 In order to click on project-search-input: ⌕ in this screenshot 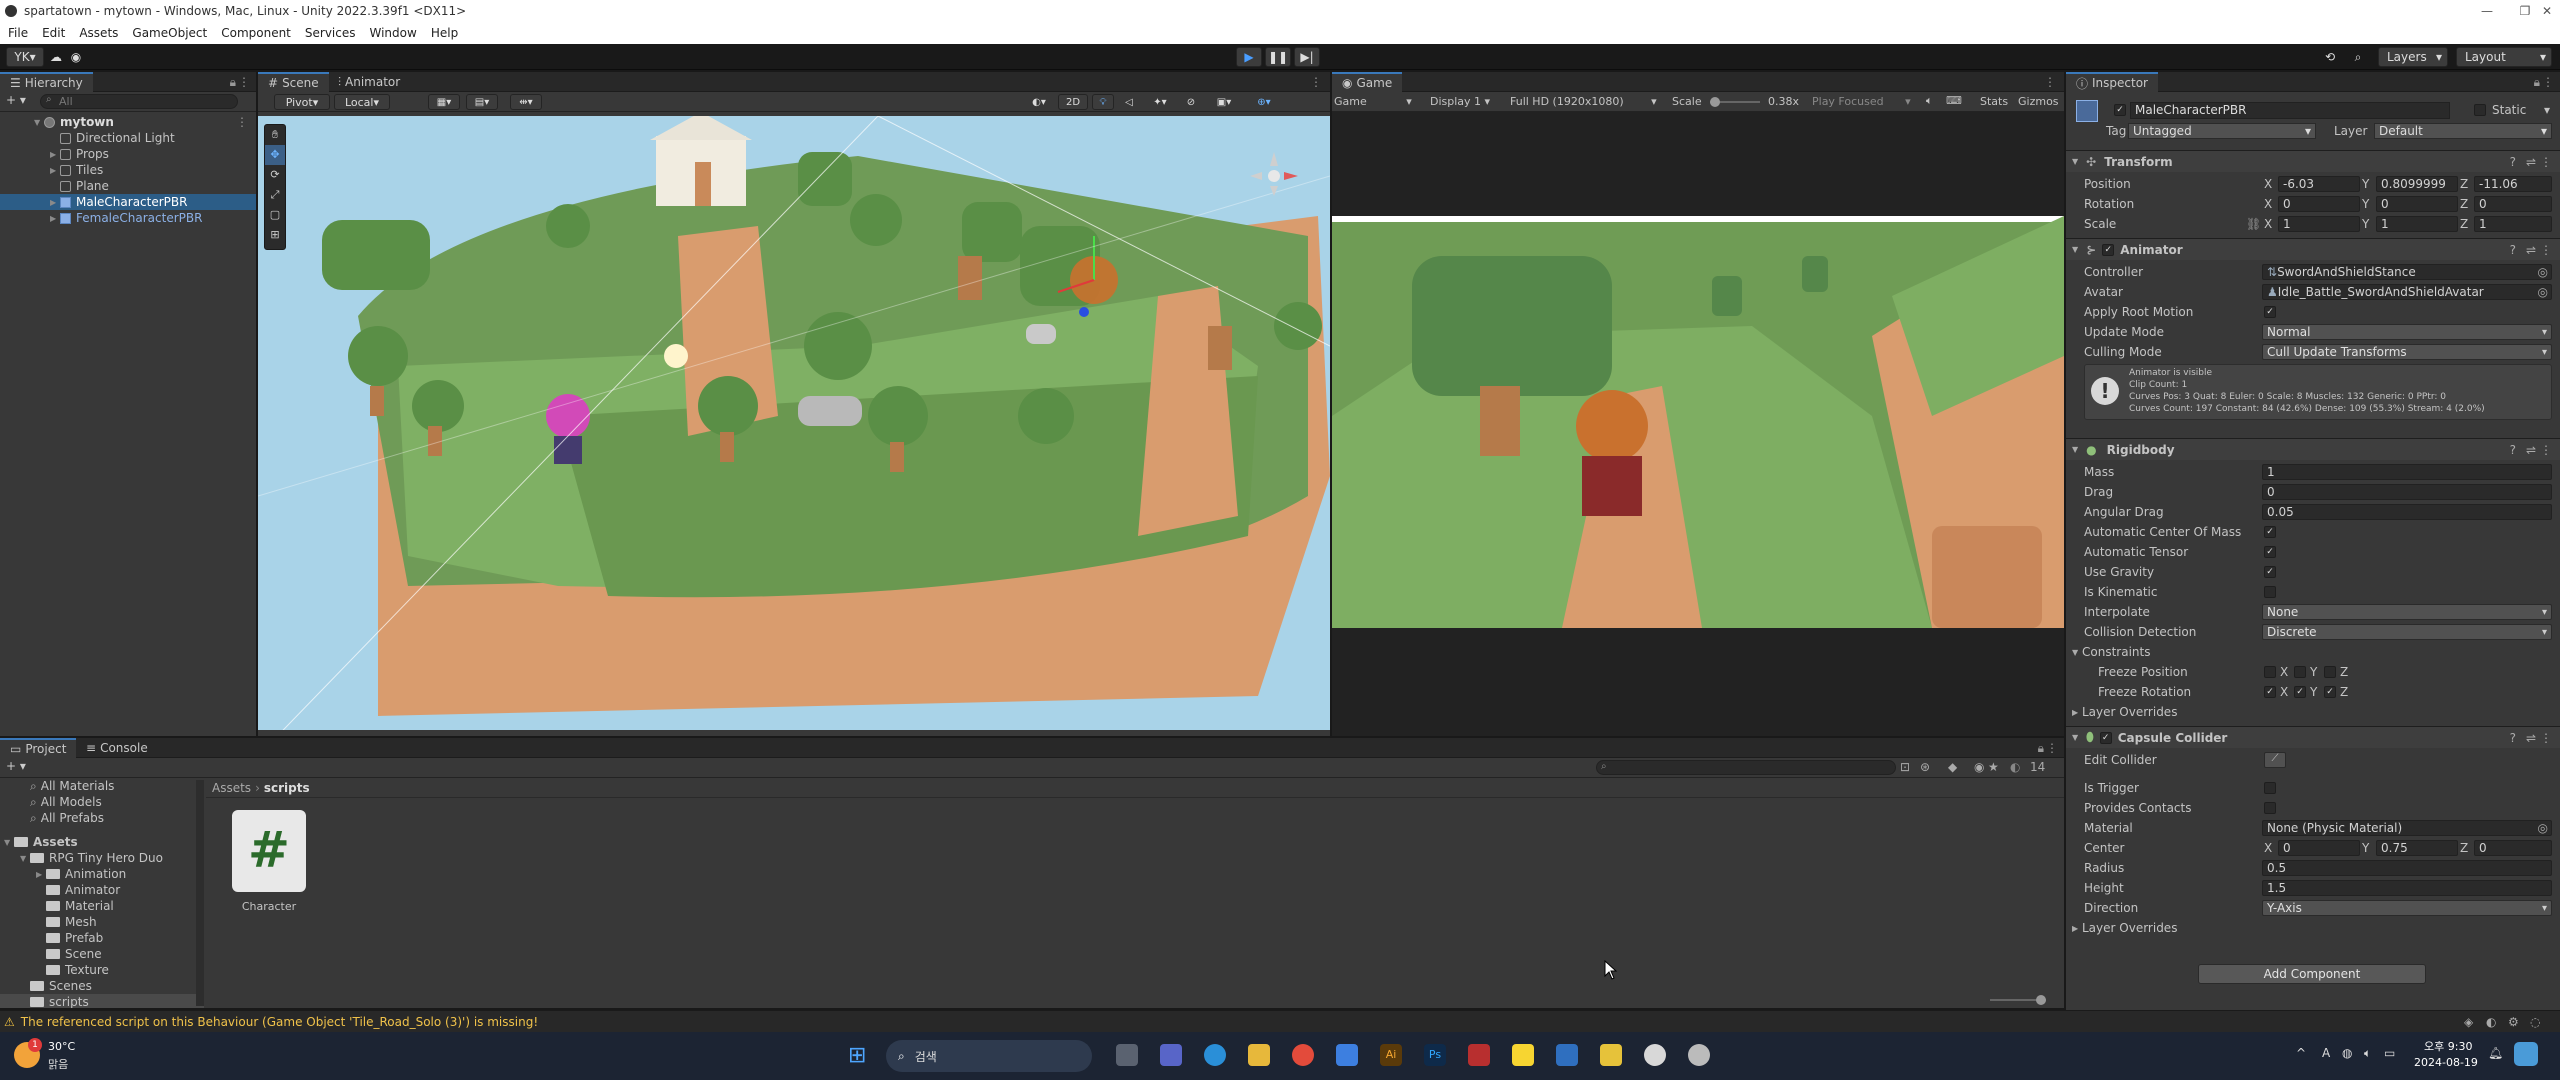, I will do `click(1746, 767)`.